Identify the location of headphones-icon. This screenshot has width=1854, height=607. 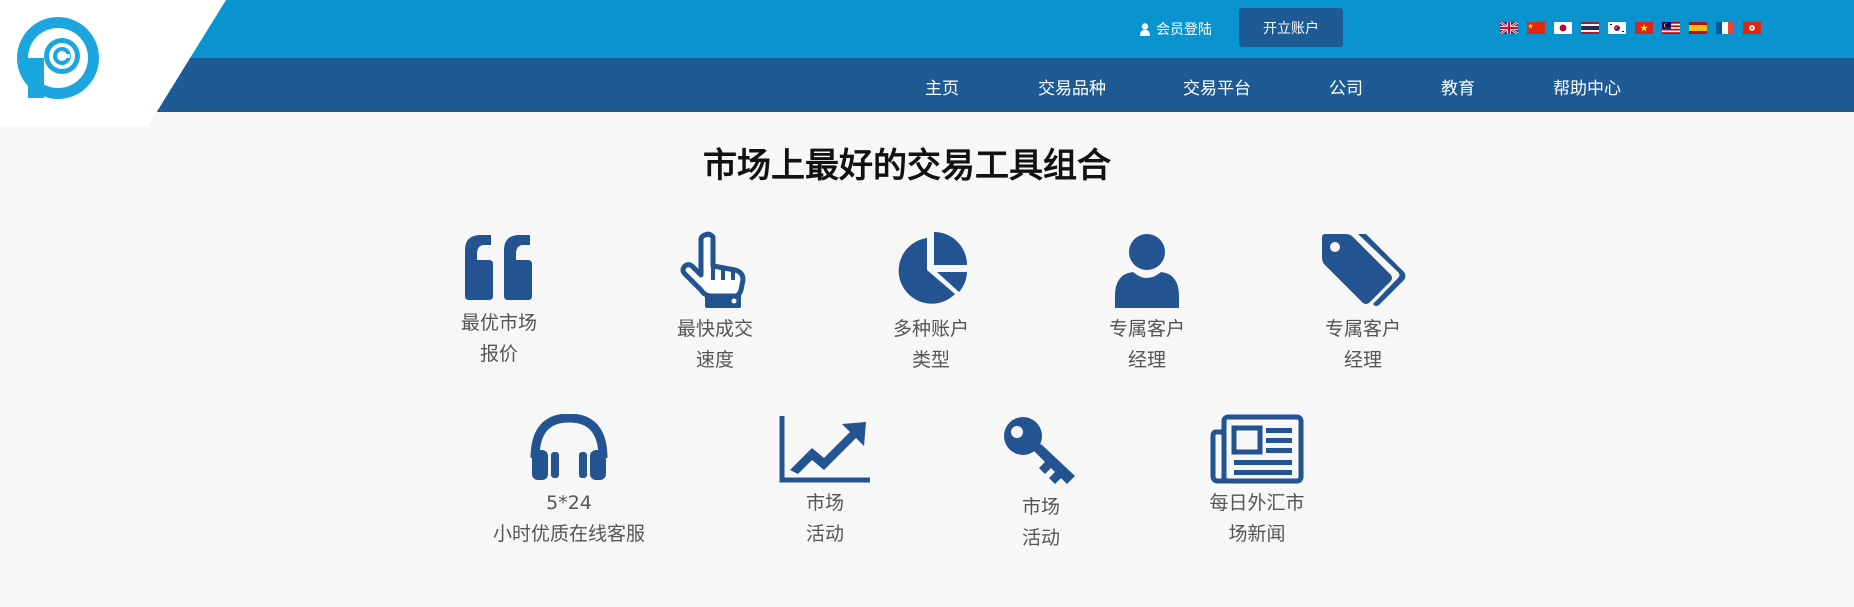
(569, 447).